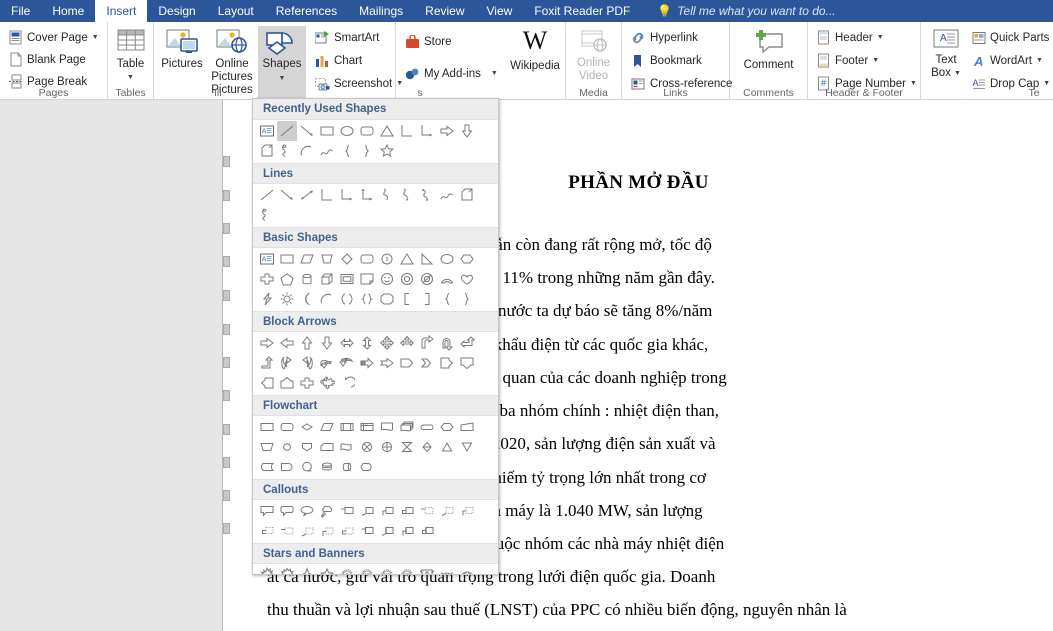 The image size is (1053, 631). Describe the element at coordinates (267, 363) in the screenshot. I see `shape-bent-up-arrow` at that location.